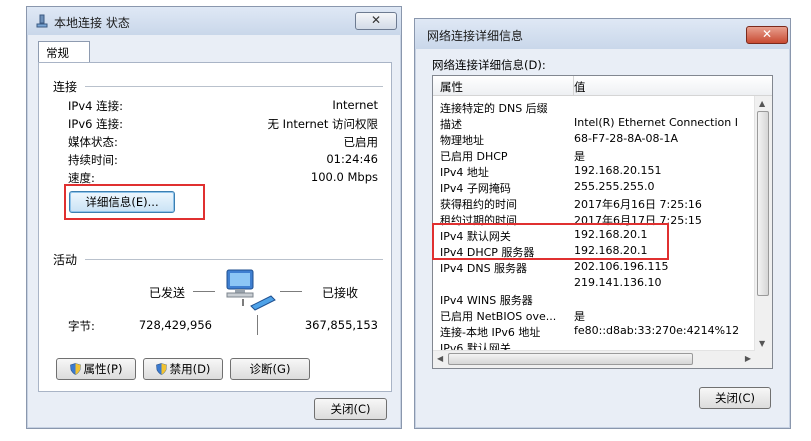  What do you see at coordinates (489, 65) in the screenshot?
I see `details-list-label: 网络连接详细信息(D):` at bounding box center [489, 65].